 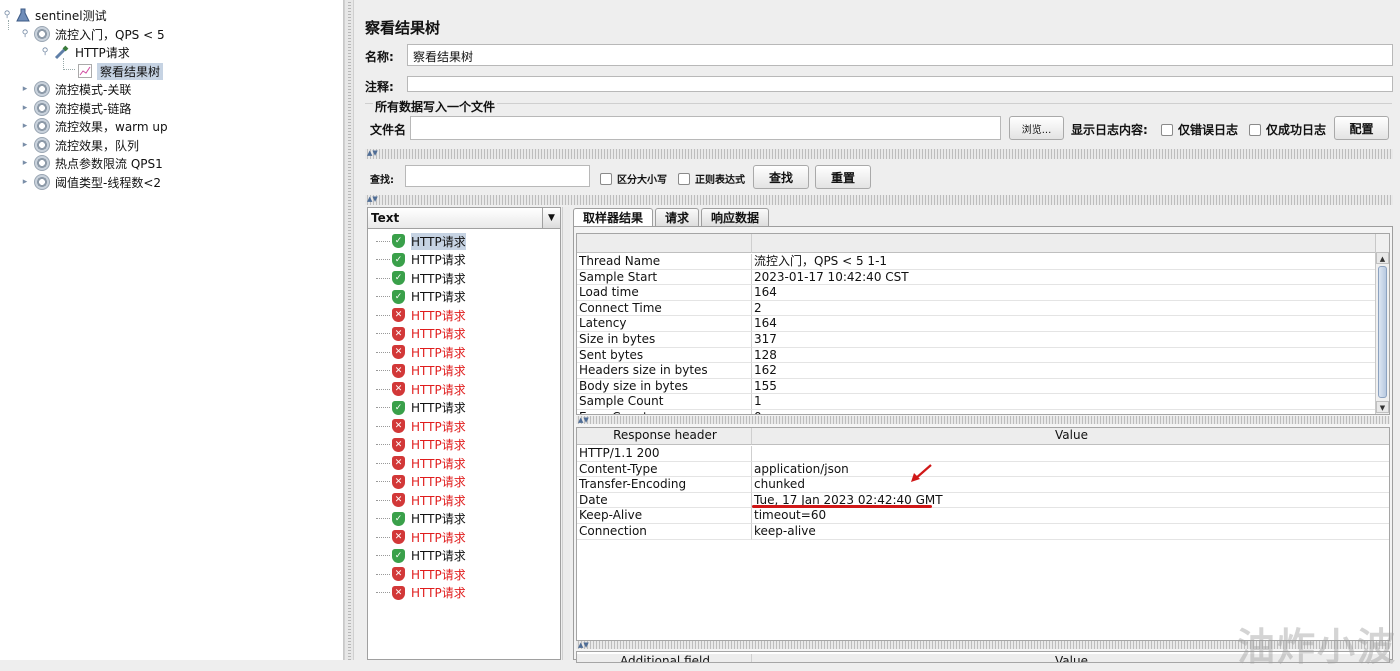 What do you see at coordinates (566, 433) in the screenshot?
I see `results-vertical-splitter` at bounding box center [566, 433].